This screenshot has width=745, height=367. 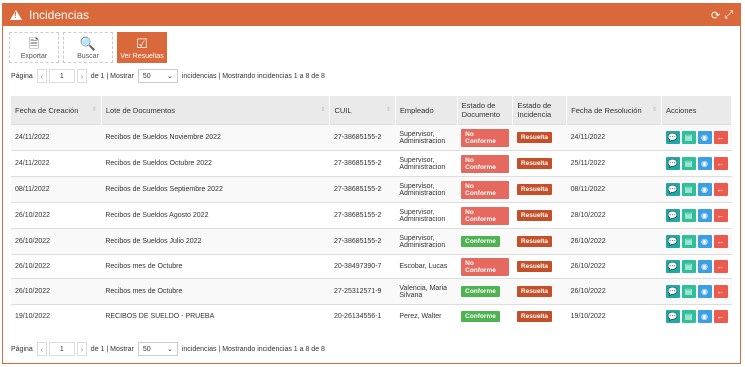 What do you see at coordinates (215, 215) in the screenshot?
I see `cell-lote: Recibos de Sueldos Agosto 2022` at bounding box center [215, 215].